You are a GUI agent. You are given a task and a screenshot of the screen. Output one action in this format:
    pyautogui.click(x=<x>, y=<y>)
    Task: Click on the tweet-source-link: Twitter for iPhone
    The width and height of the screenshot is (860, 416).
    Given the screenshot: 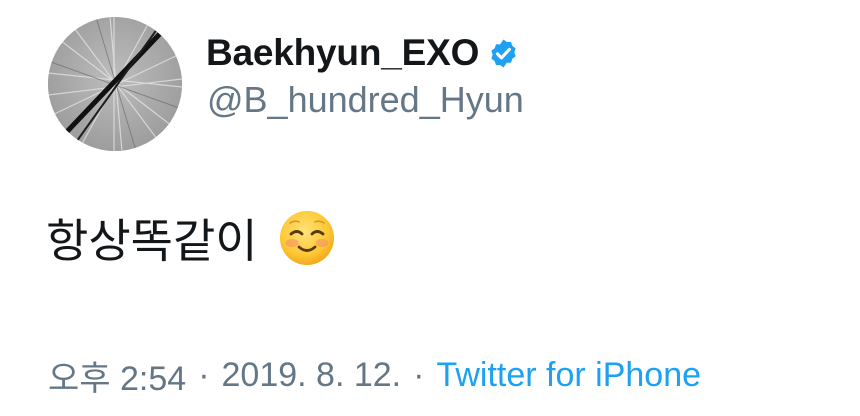 What is the action you would take?
    pyautogui.click(x=568, y=375)
    